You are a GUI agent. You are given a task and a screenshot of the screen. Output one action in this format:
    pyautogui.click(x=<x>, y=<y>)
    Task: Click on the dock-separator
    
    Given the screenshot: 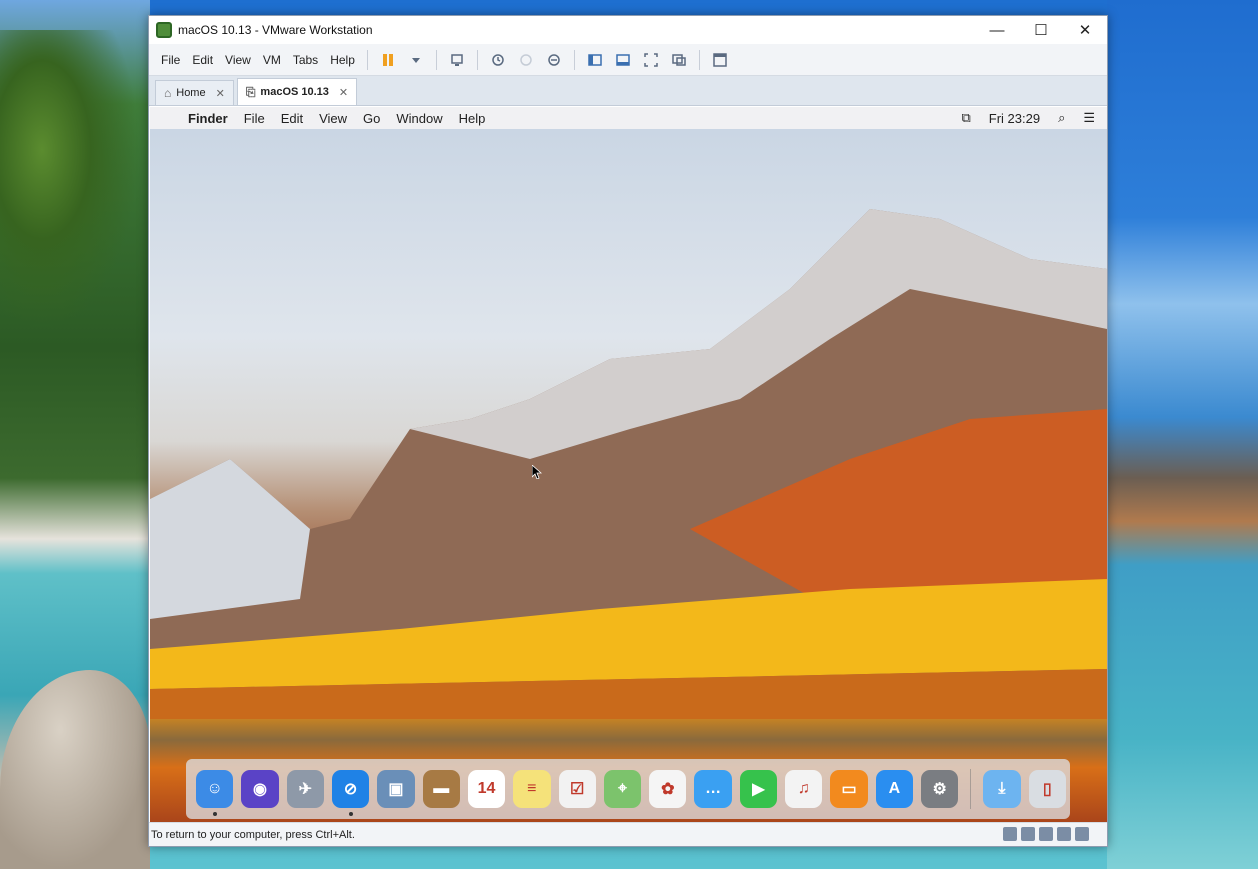 What is the action you would take?
    pyautogui.click(x=971, y=789)
    